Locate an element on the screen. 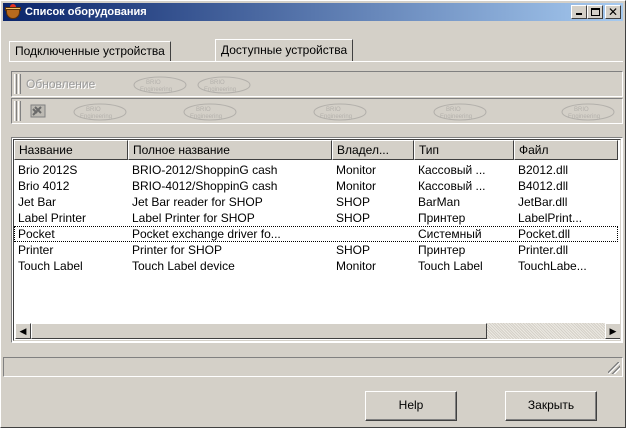  cell-full-name: Printer for SHOP is located at coordinates (177, 250).